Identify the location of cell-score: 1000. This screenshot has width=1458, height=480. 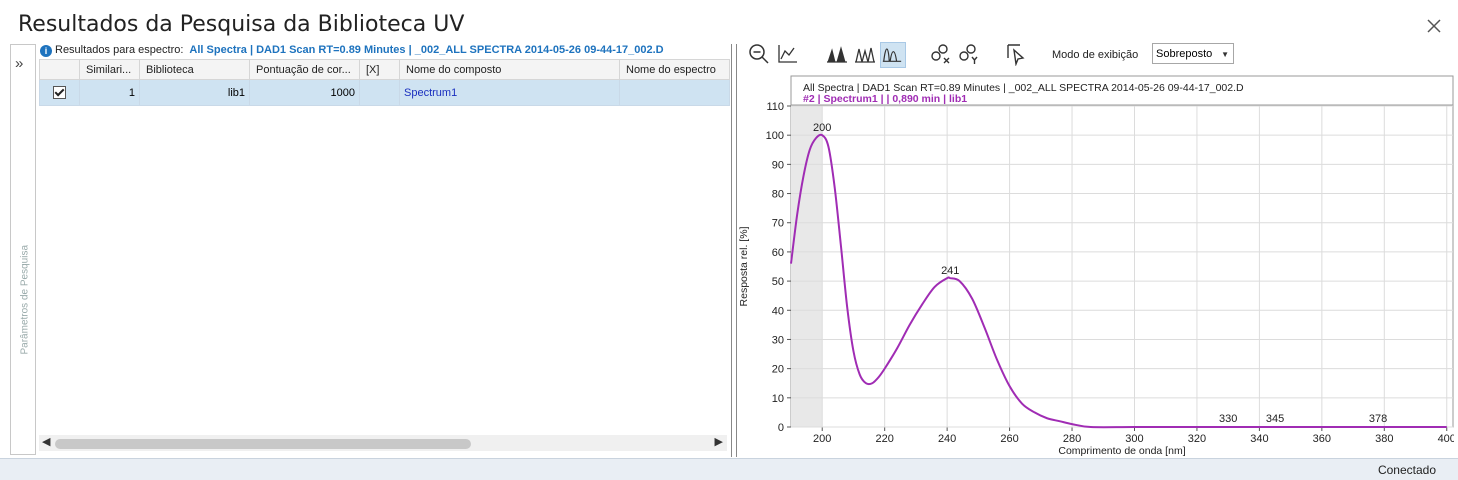
(304, 92).